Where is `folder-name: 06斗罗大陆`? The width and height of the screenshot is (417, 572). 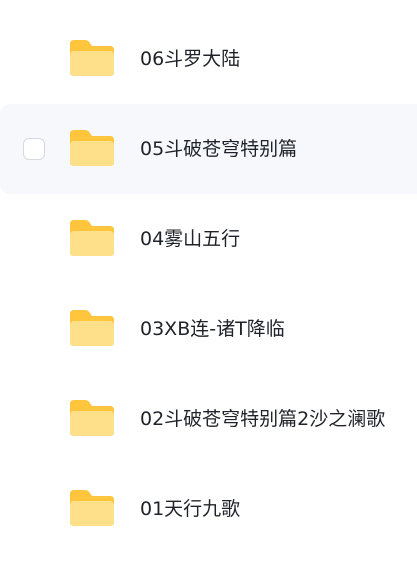
folder-name: 06斗罗大陆 is located at coordinates (190, 59).